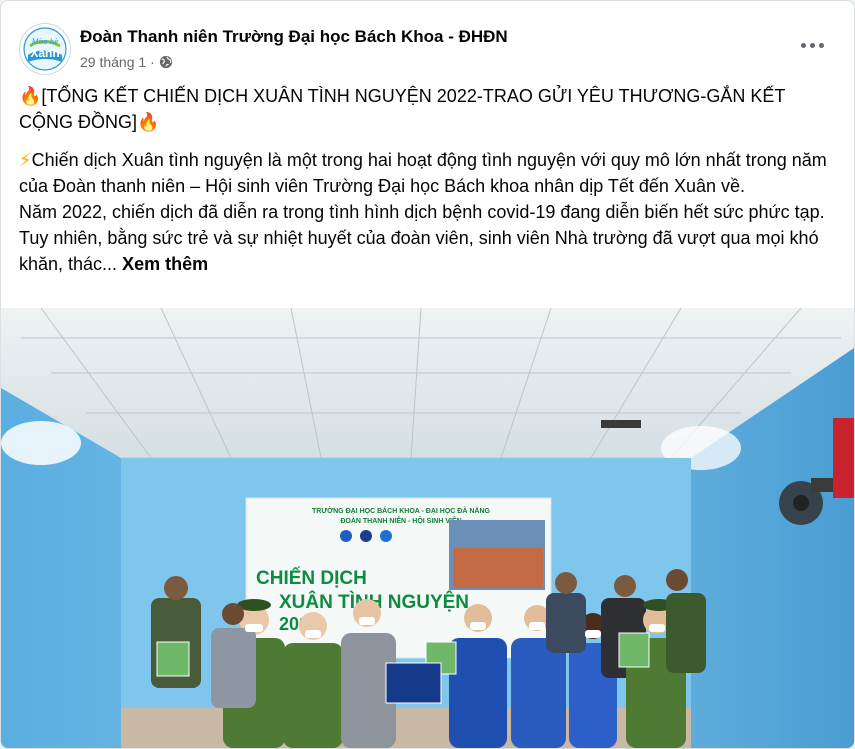  Describe the element at coordinates (44, 53) in the screenshot. I see `avatar-text-bottom: Xanh` at that location.